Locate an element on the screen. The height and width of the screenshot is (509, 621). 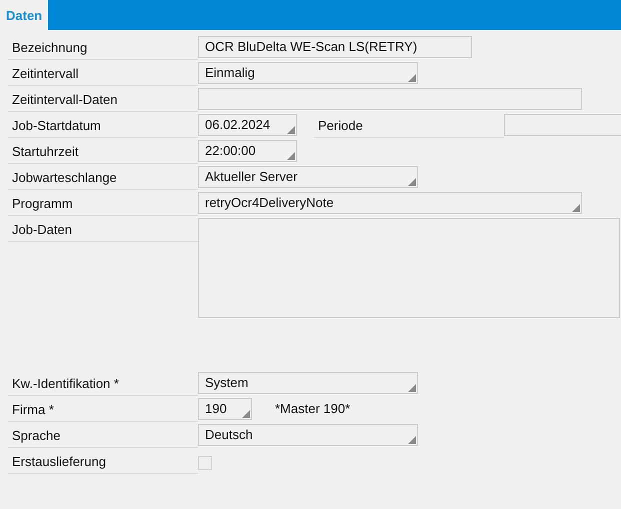
checkbox is located at coordinates (205, 463).